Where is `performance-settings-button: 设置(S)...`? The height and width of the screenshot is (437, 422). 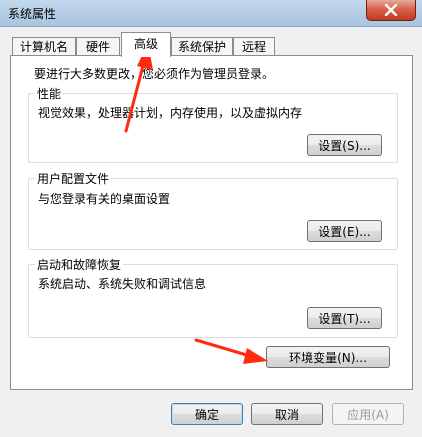 performance-settings-button: 设置(S)... is located at coordinates (344, 145).